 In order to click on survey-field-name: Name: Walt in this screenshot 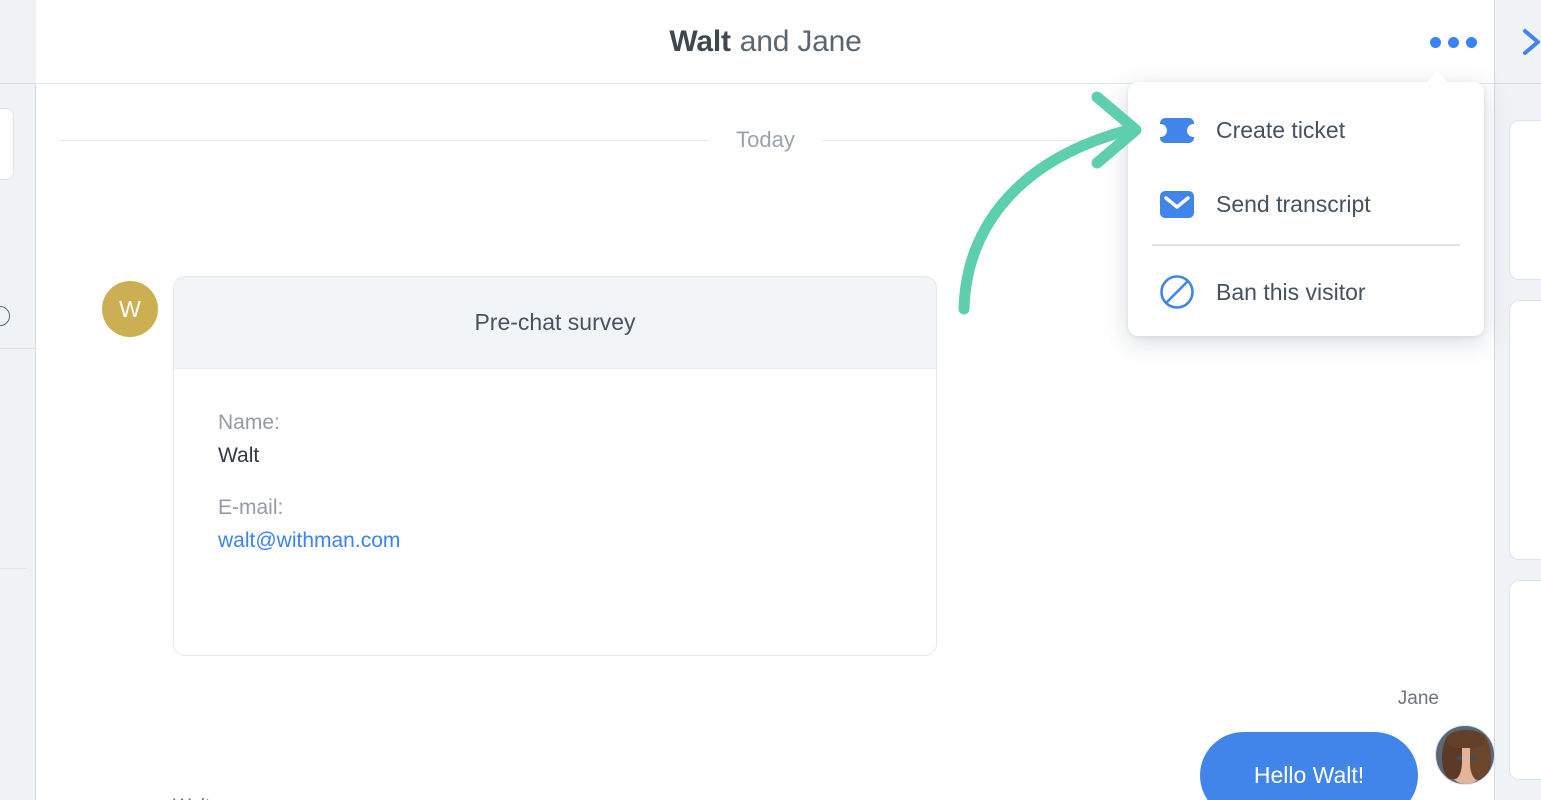, I will do `click(577, 439)`.